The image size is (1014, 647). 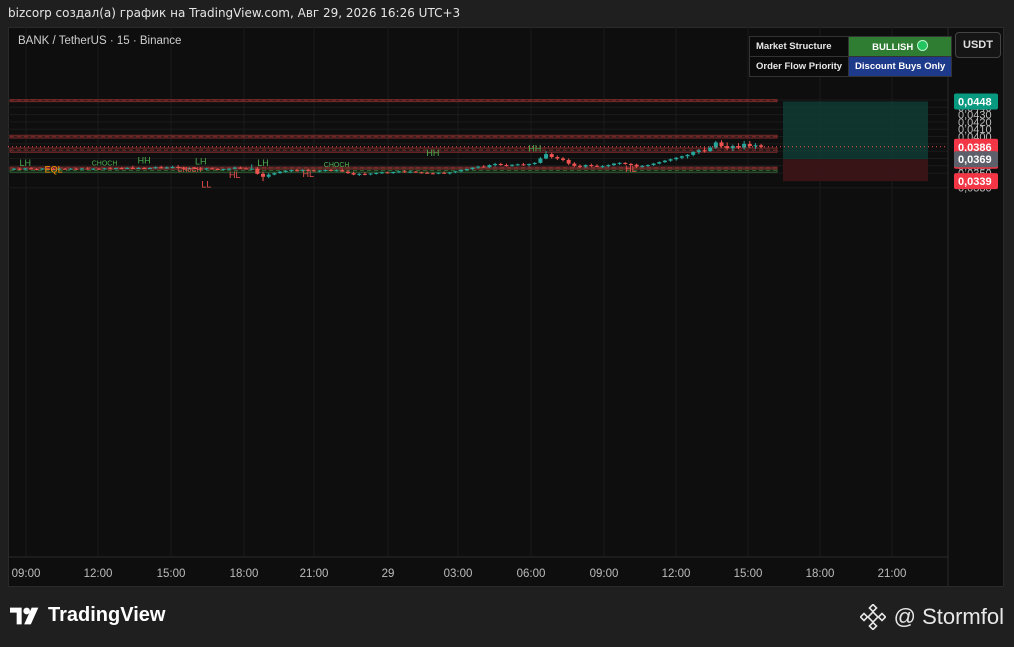 I want to click on brand-text: TradingView, so click(x=107, y=615).